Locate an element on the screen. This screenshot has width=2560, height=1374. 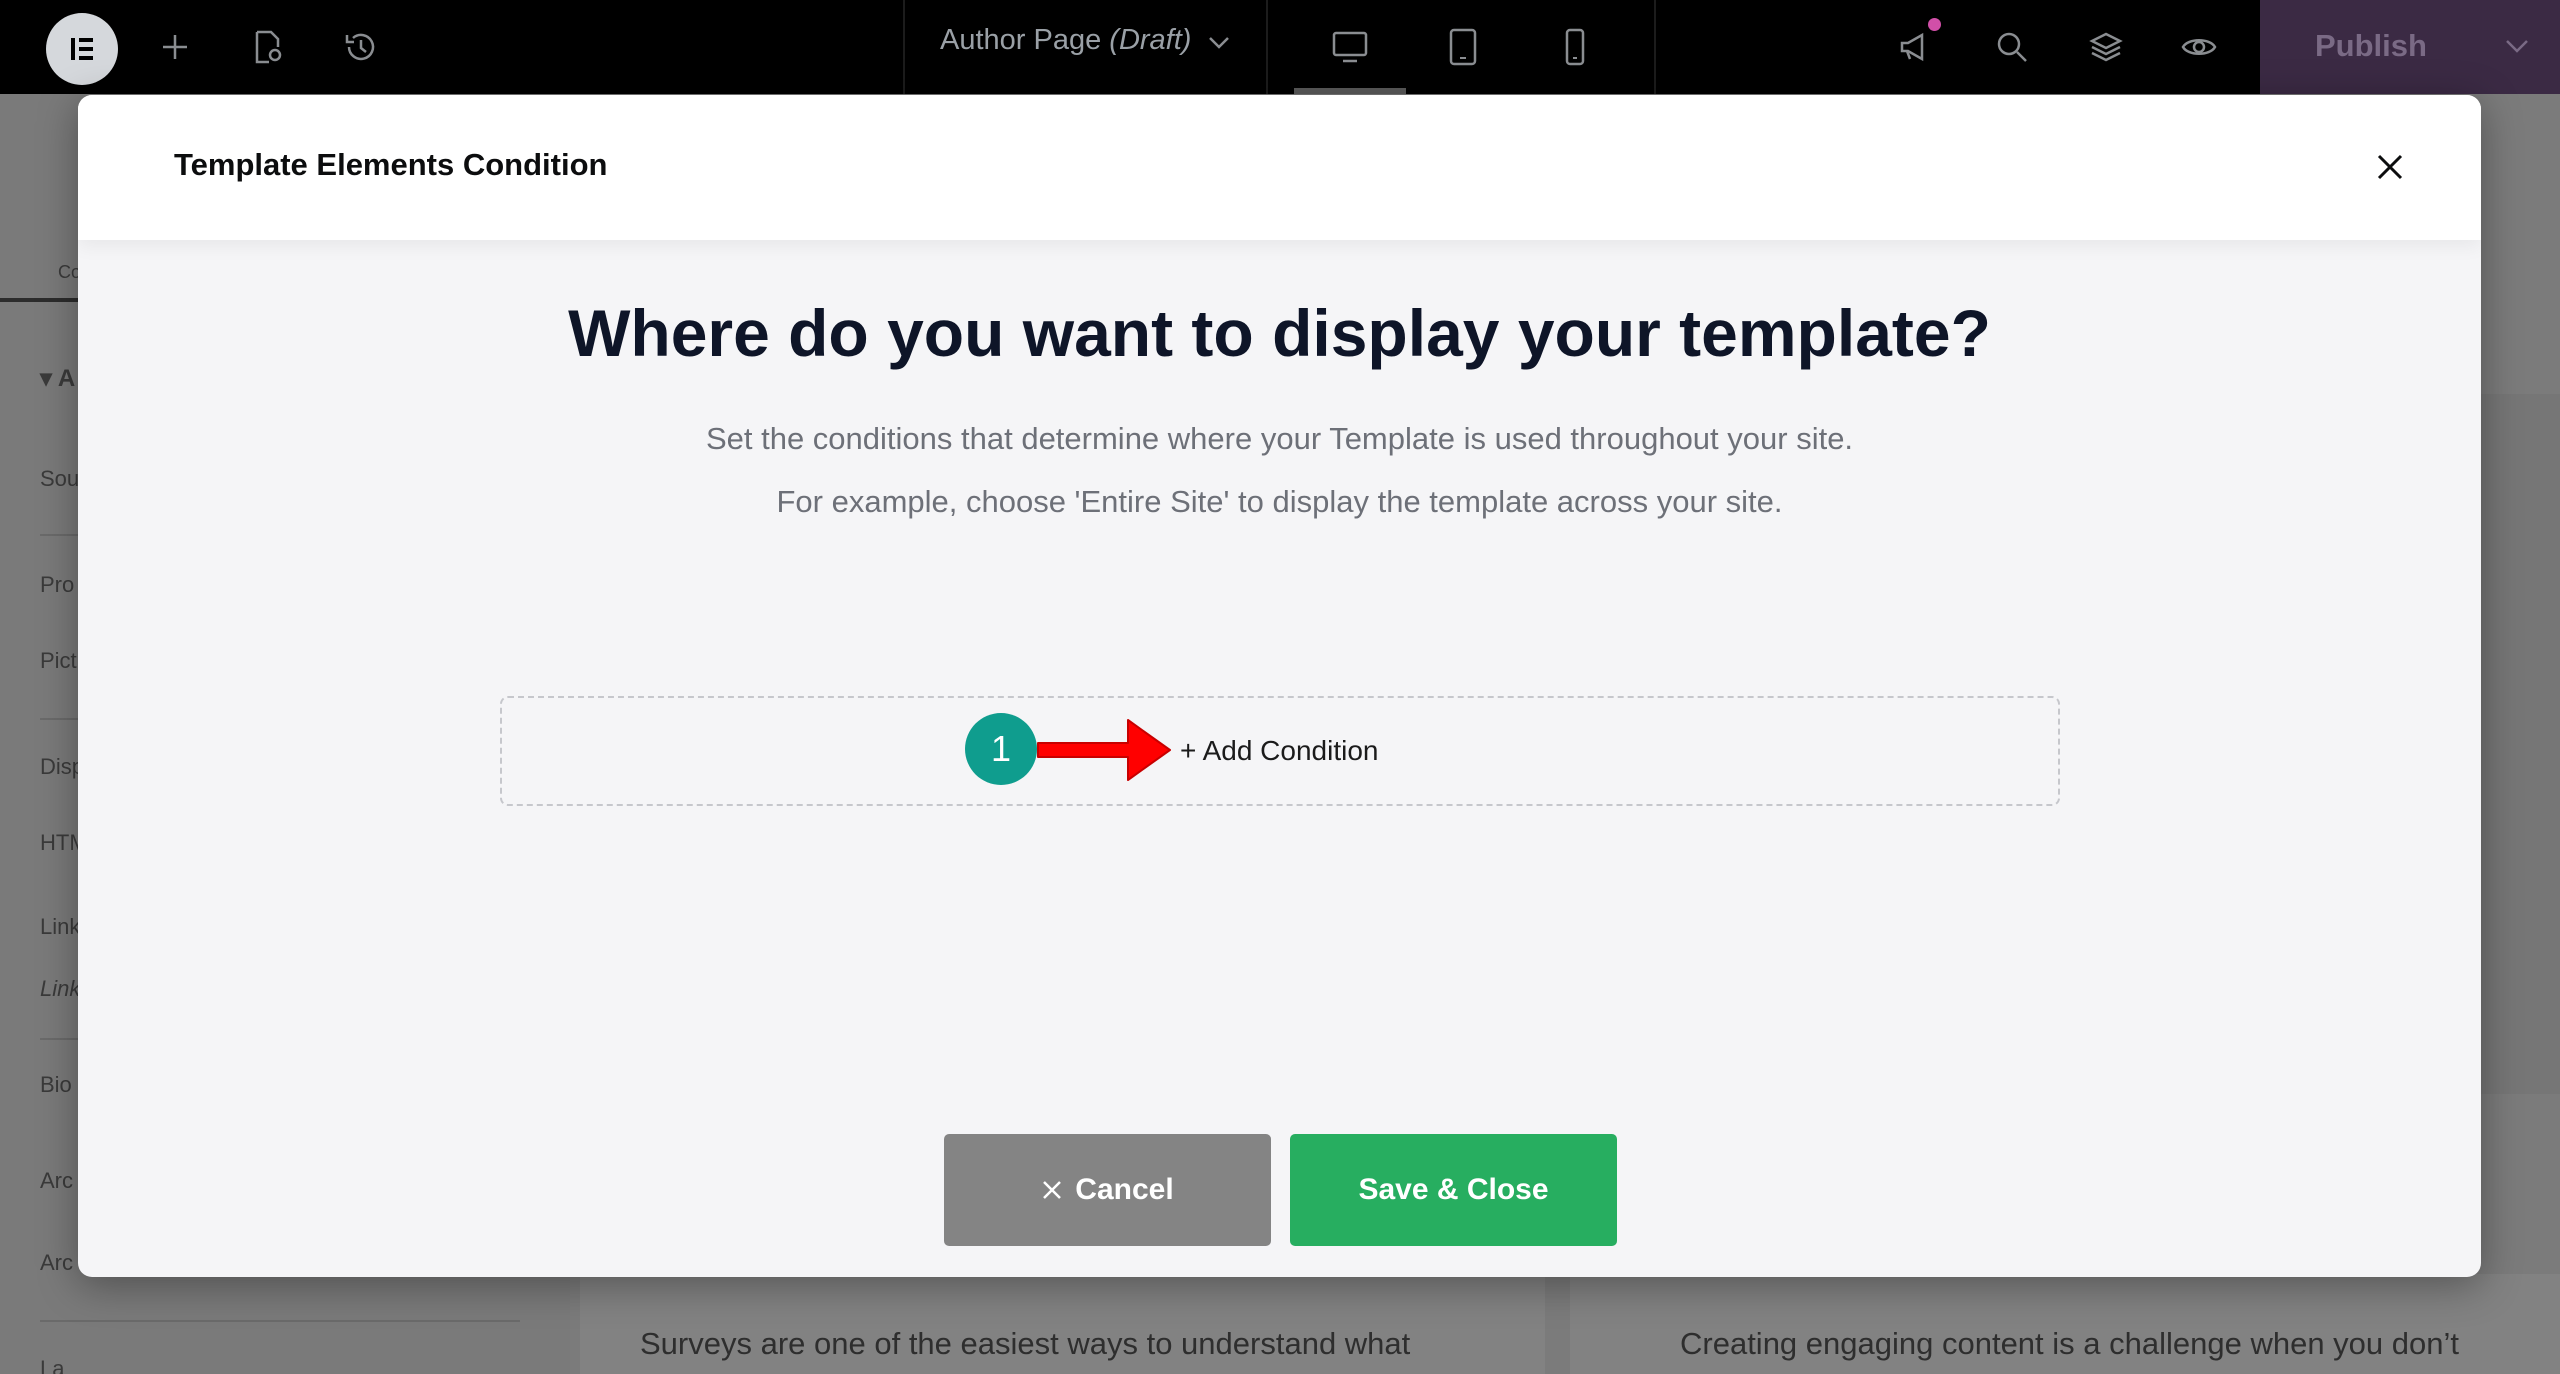
add-condition-button: + Add Condition is located at coordinates (1279, 751).